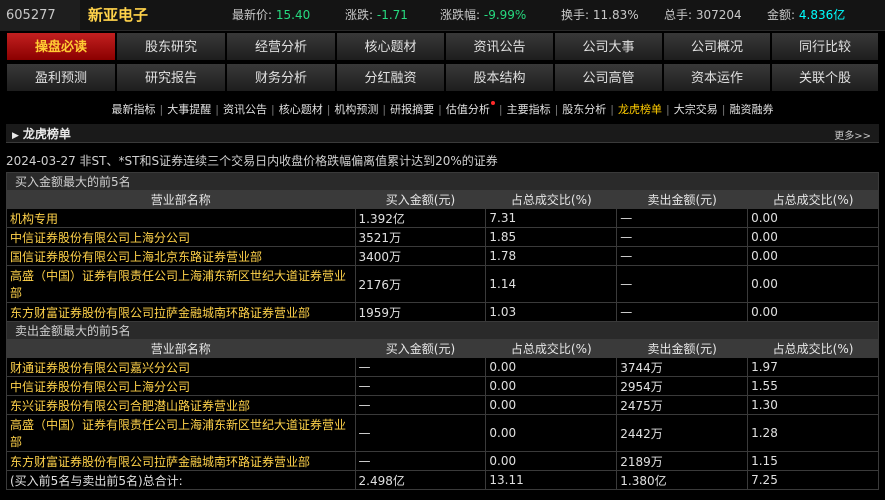  I want to click on subnav-zixun: 资讯公告, so click(245, 109).